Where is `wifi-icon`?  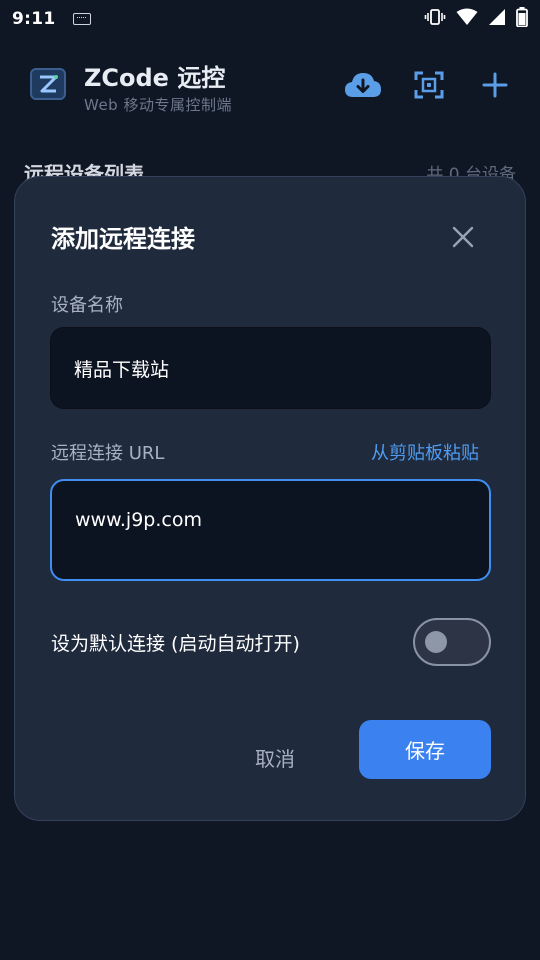
wifi-icon is located at coordinates (467, 19).